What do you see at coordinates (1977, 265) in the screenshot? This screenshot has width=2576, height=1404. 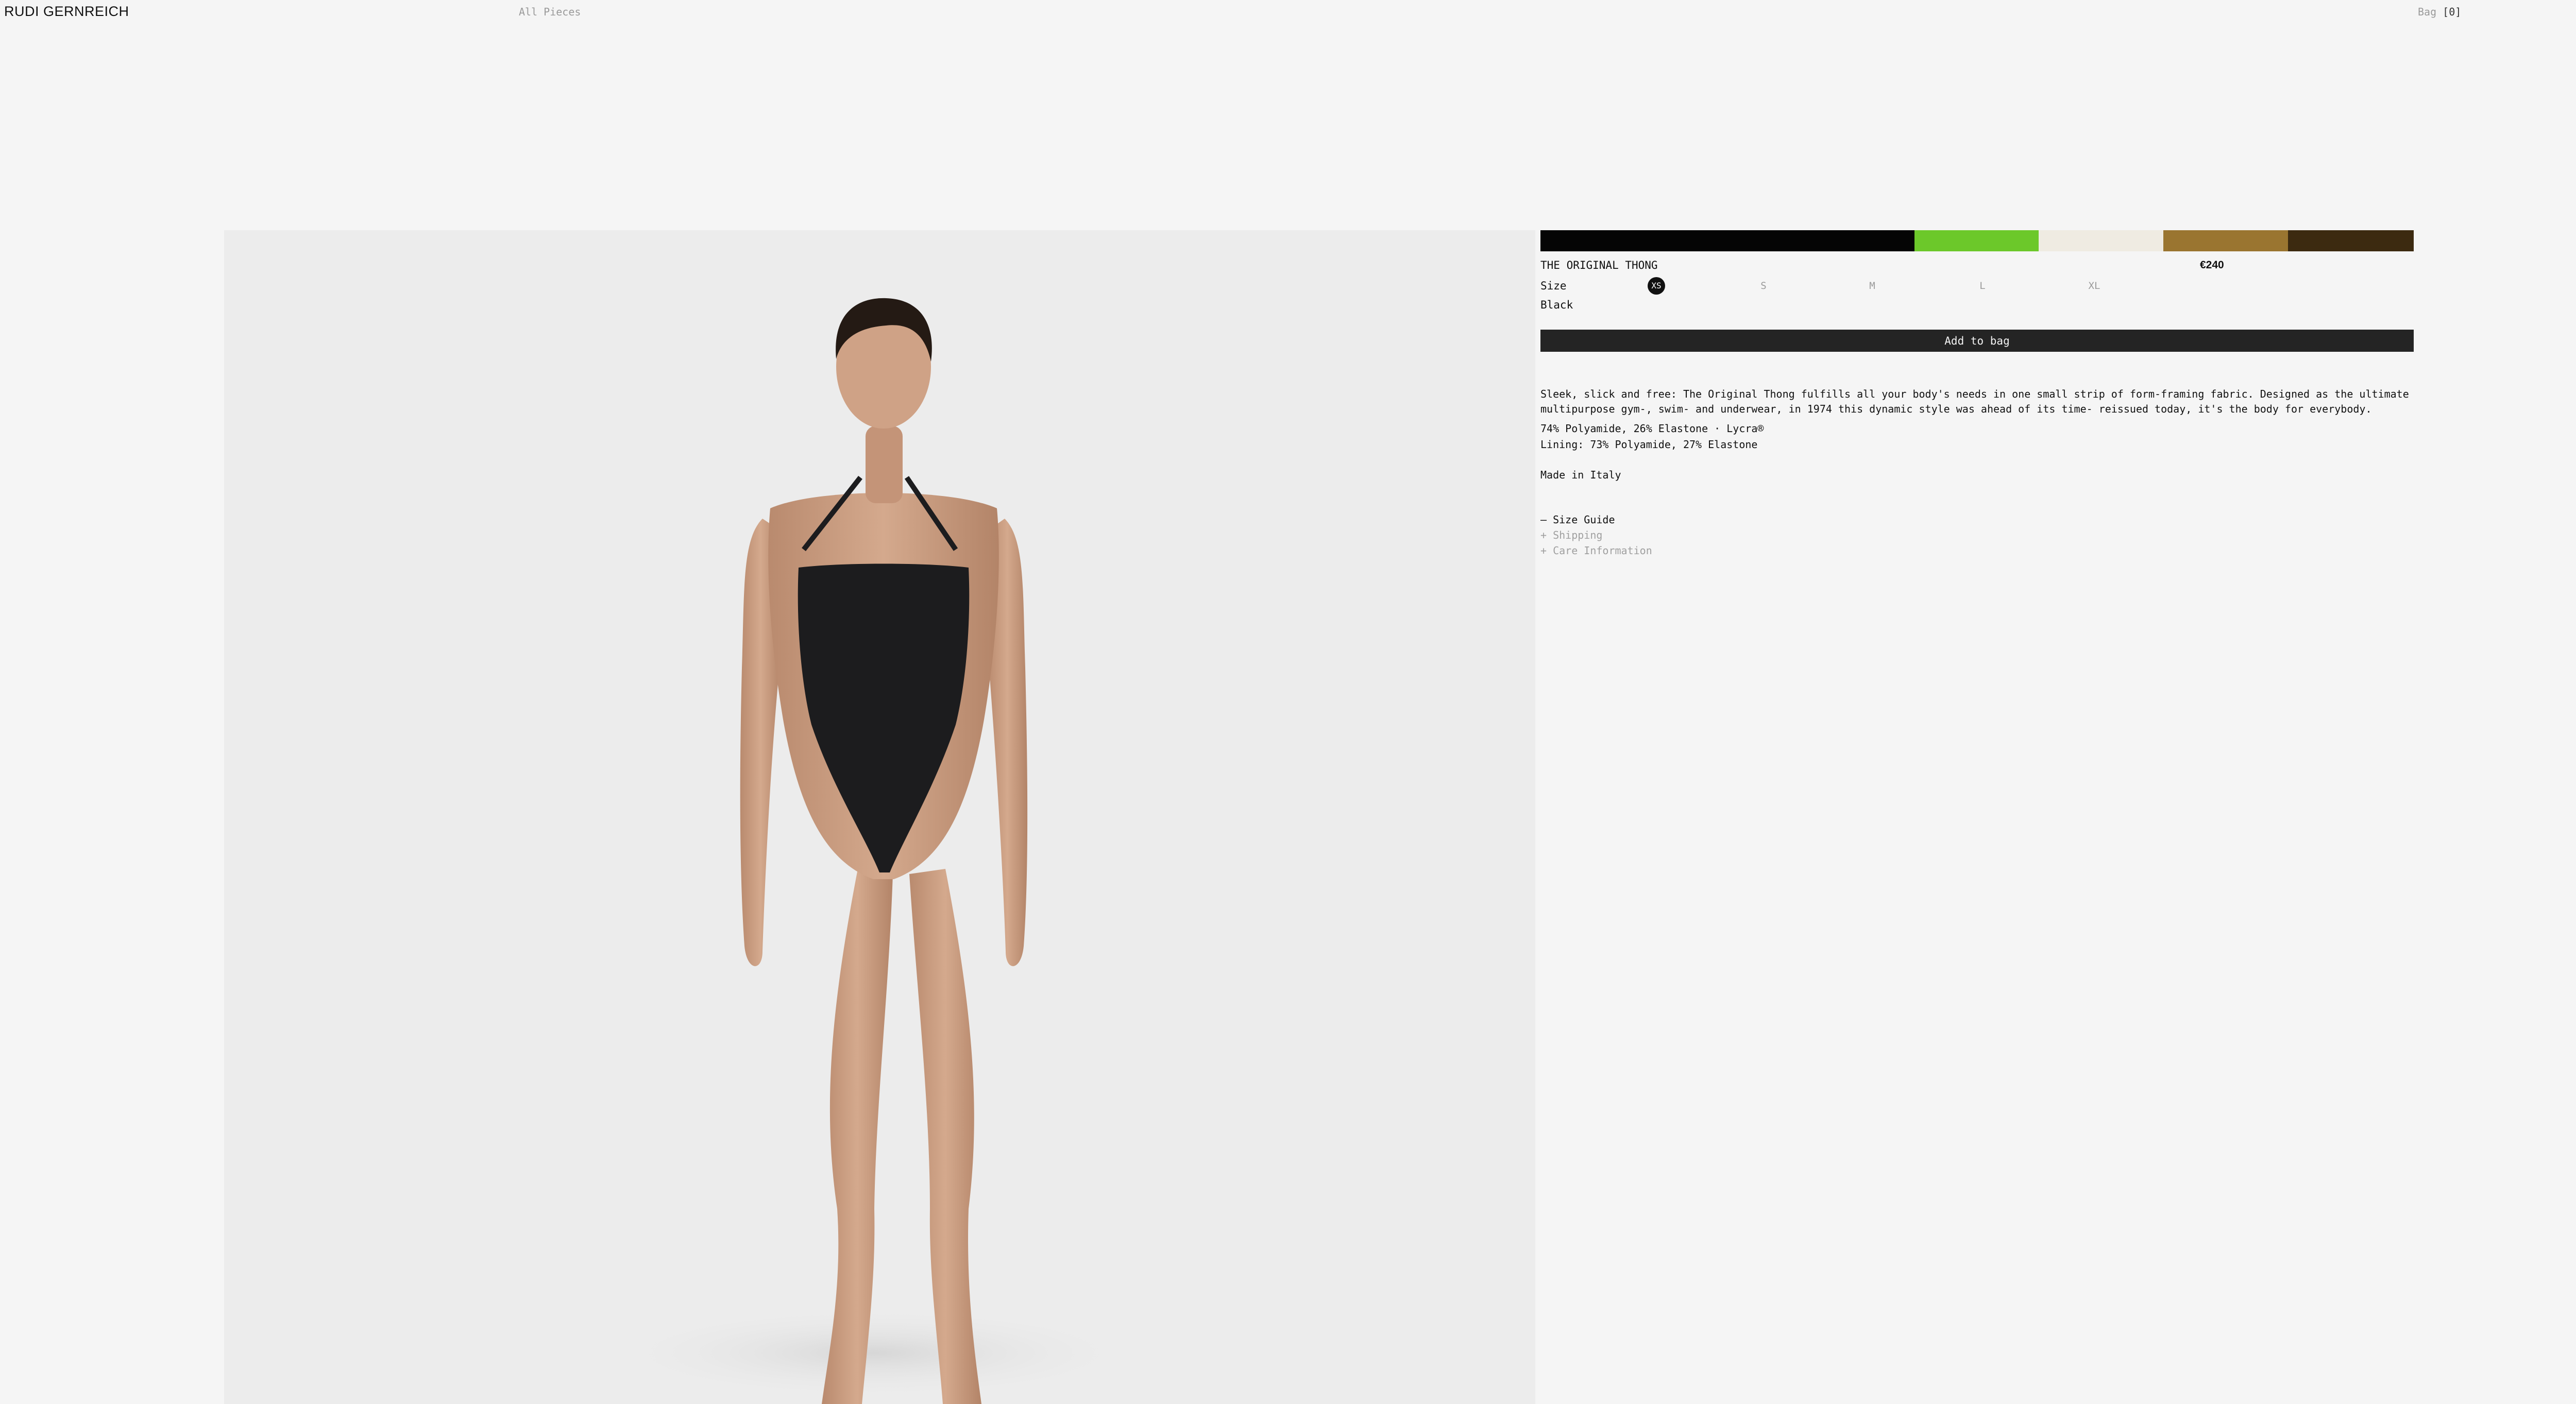 I see `title-row: THE ORIGINAL THONG €240` at bounding box center [1977, 265].